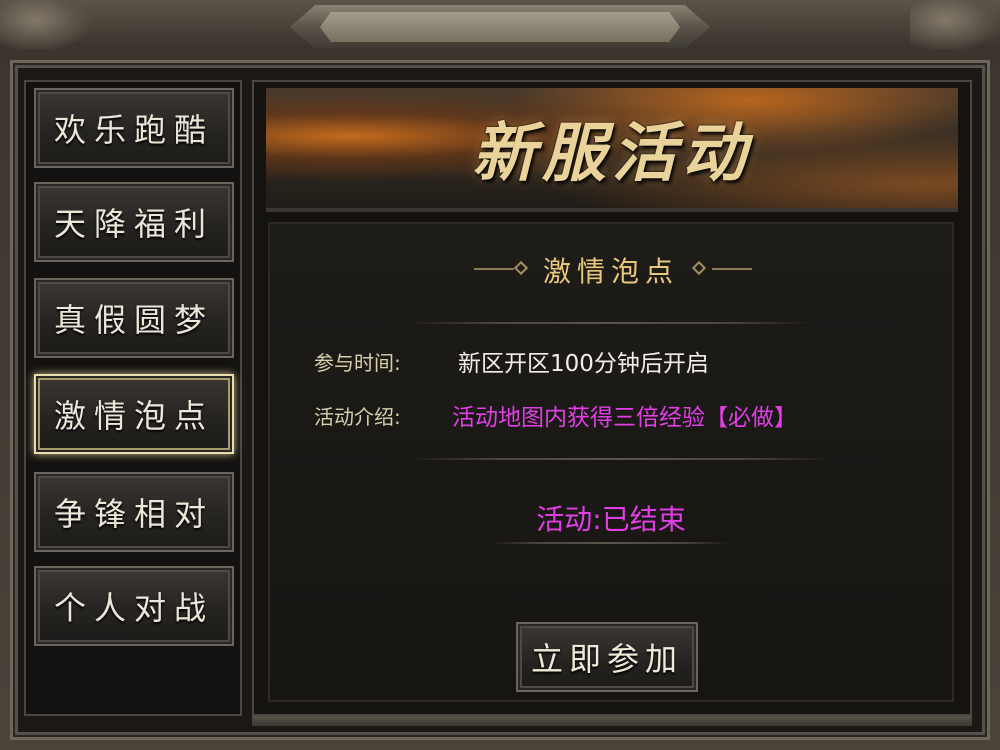 Image resolution: width=1000 pixels, height=750 pixels. I want to click on event-status: 活动:已结束, so click(611, 519).